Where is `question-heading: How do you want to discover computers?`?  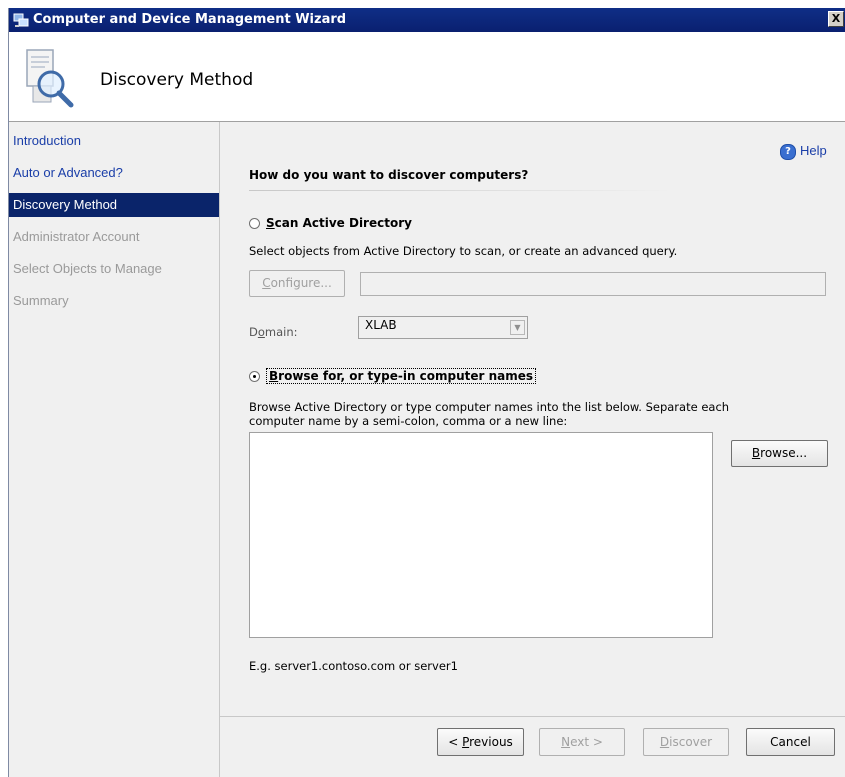
question-heading: How do you want to discover computers? is located at coordinates (389, 175).